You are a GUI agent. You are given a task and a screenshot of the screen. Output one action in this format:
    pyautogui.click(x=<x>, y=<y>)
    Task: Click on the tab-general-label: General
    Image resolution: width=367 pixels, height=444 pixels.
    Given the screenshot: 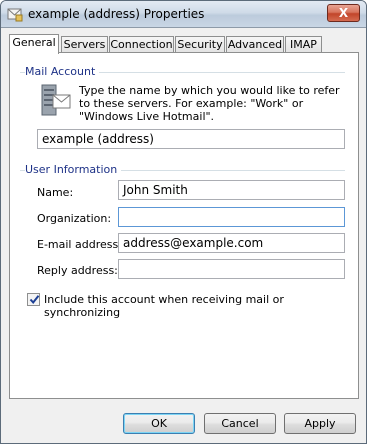 What is the action you would take?
    pyautogui.click(x=34, y=42)
    